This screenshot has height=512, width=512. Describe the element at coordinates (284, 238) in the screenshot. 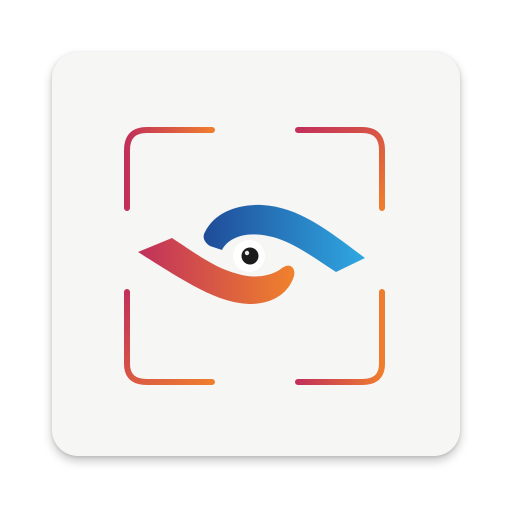

I see `eye-upper-swoosh` at that location.